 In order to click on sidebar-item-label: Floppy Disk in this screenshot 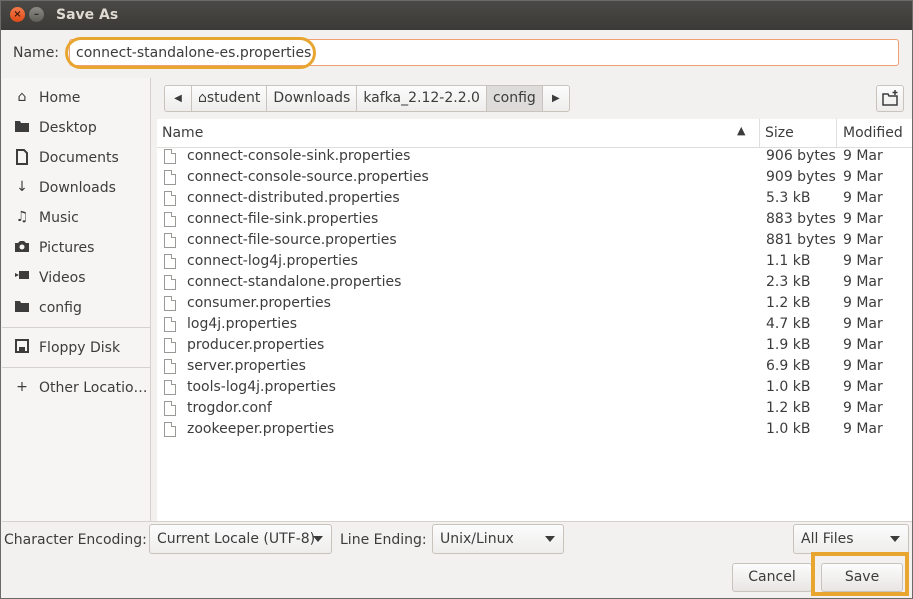, I will do `click(80, 348)`.